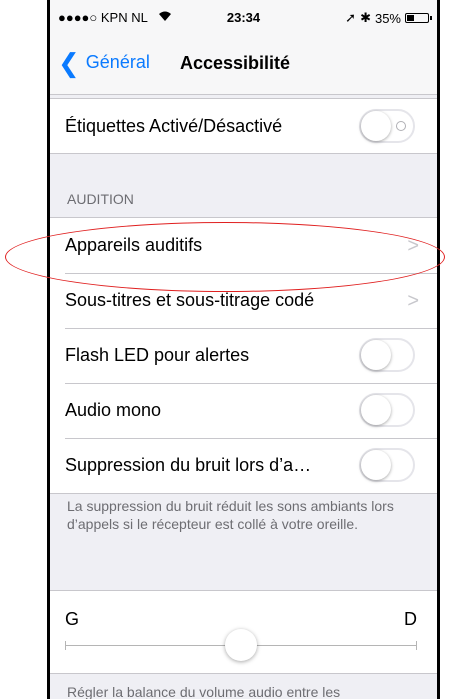  I want to click on led-flash-toggle, so click(387, 355).